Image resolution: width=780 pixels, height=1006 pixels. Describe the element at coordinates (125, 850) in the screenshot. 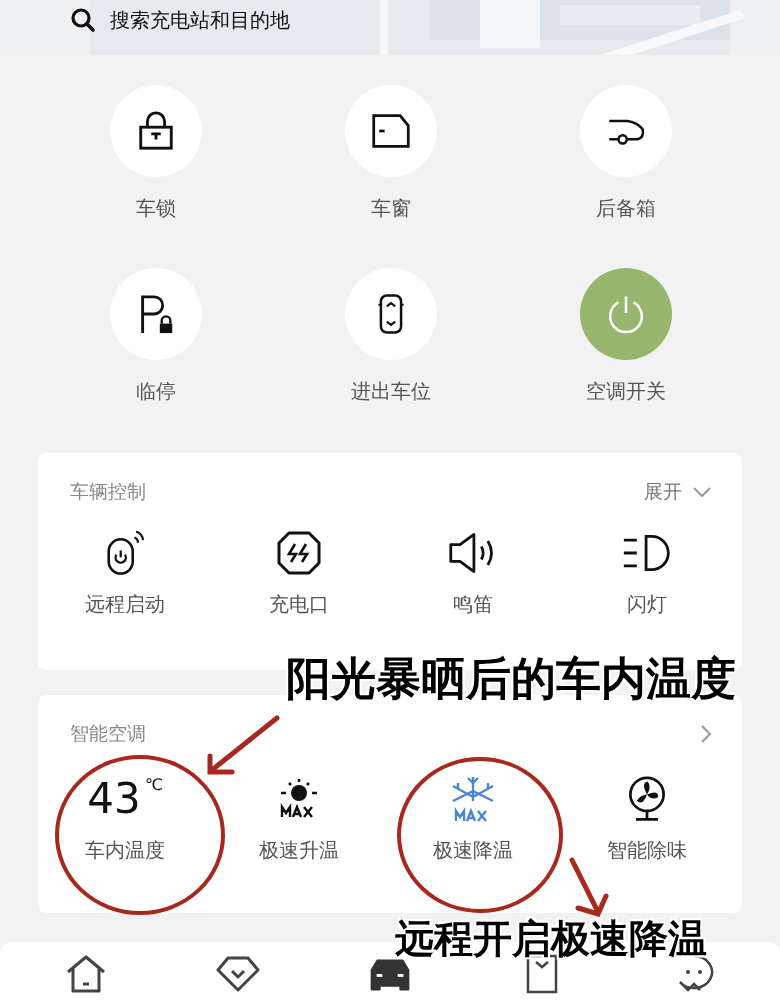

I see `temperature-label: 车内温度` at that location.